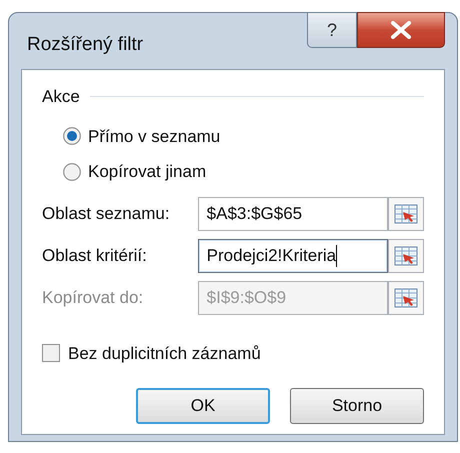 The image size is (460, 453). I want to click on input-field: $A$3:$G$65, so click(293, 213).